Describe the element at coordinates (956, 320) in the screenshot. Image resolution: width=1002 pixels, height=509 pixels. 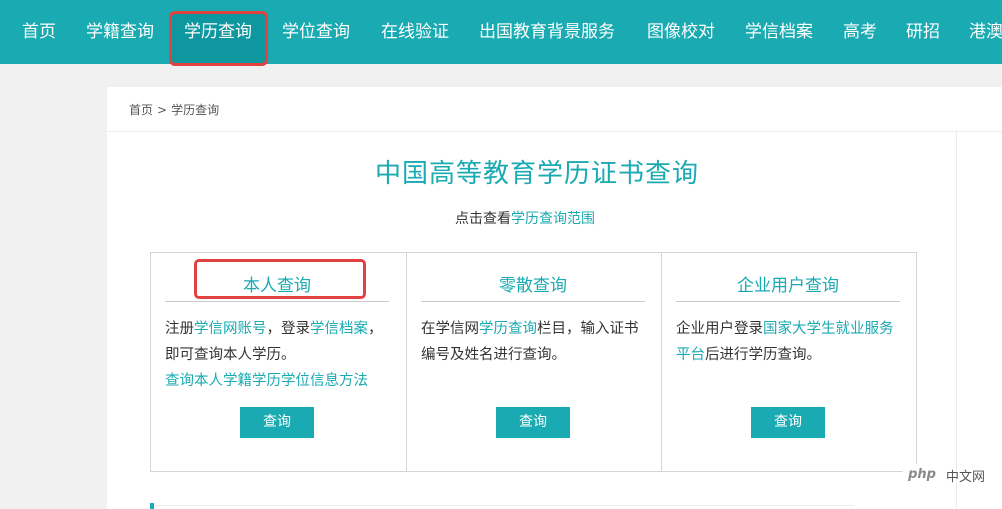
I see `sidebar-divider` at that location.